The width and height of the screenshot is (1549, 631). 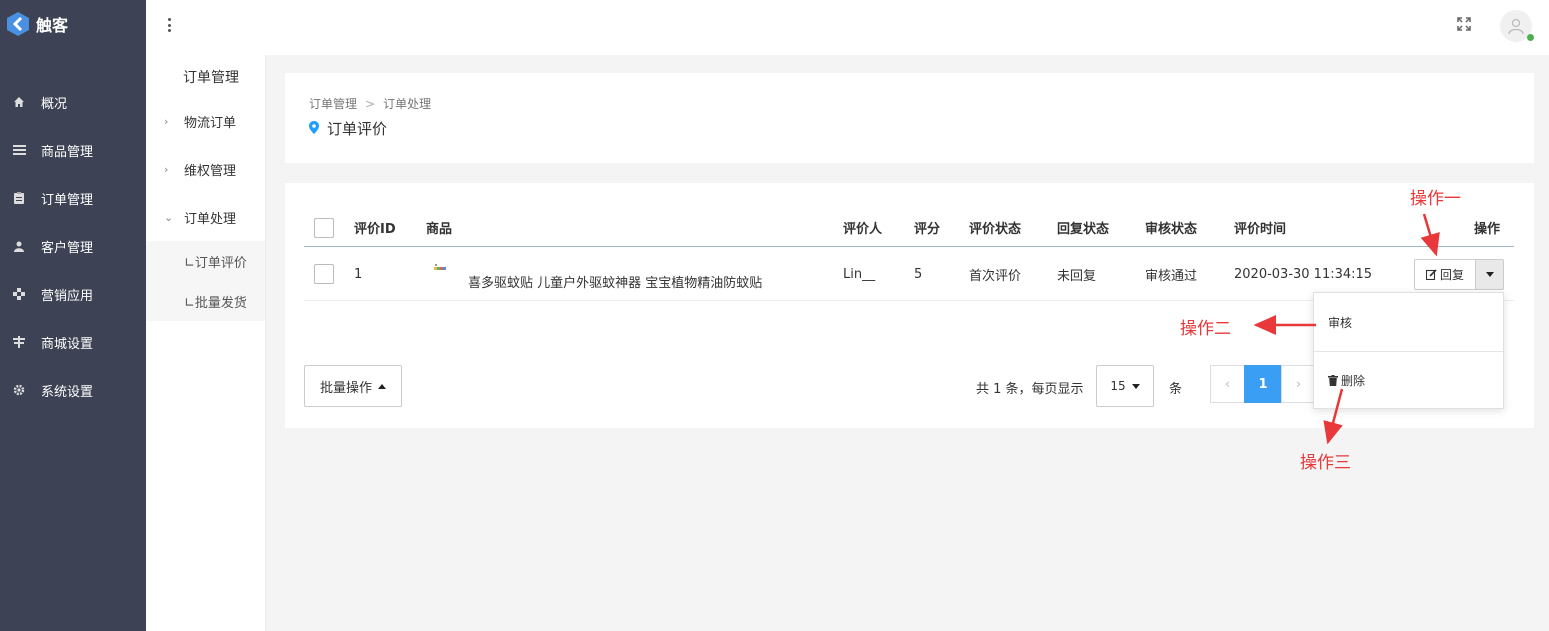 I want to click on breadcrumb: 订单管理 > 订单处理, so click(x=370, y=103).